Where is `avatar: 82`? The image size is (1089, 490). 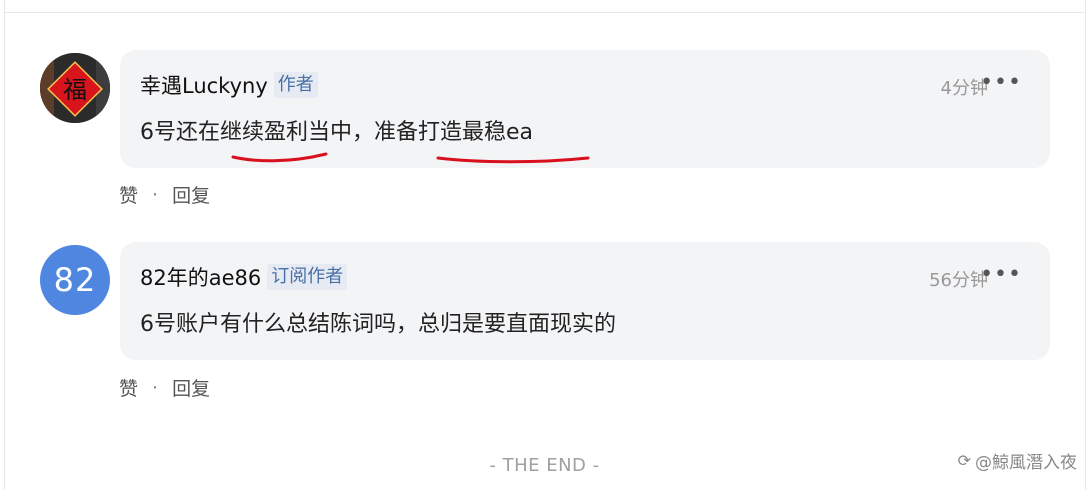
avatar: 82 is located at coordinates (75, 280).